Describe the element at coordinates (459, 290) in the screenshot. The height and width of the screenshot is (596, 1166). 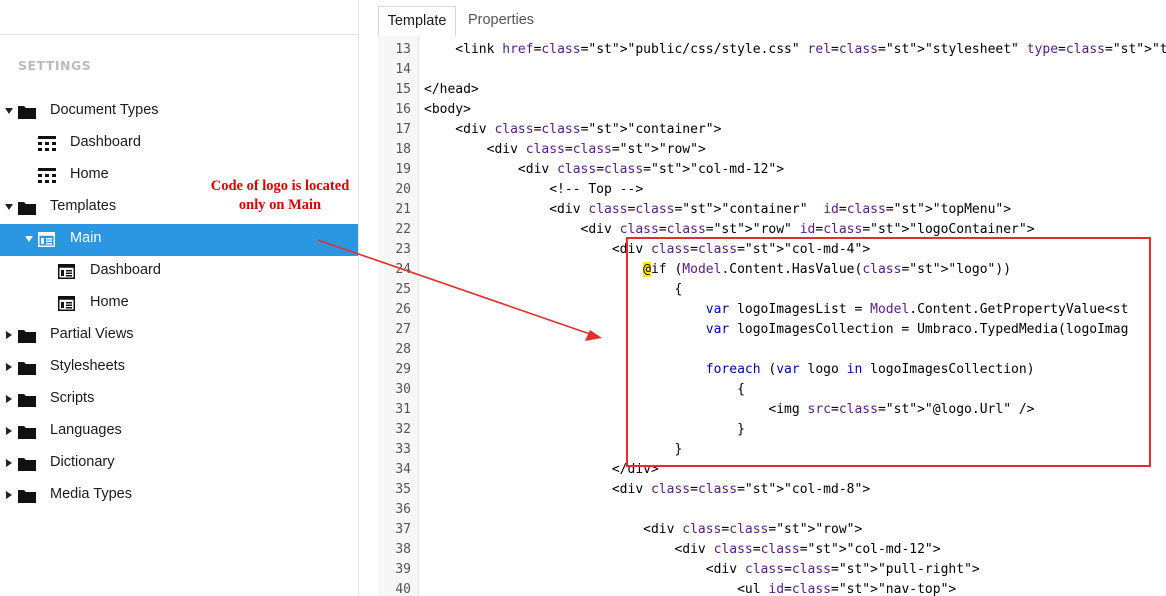
I see `annotation-arrow` at that location.